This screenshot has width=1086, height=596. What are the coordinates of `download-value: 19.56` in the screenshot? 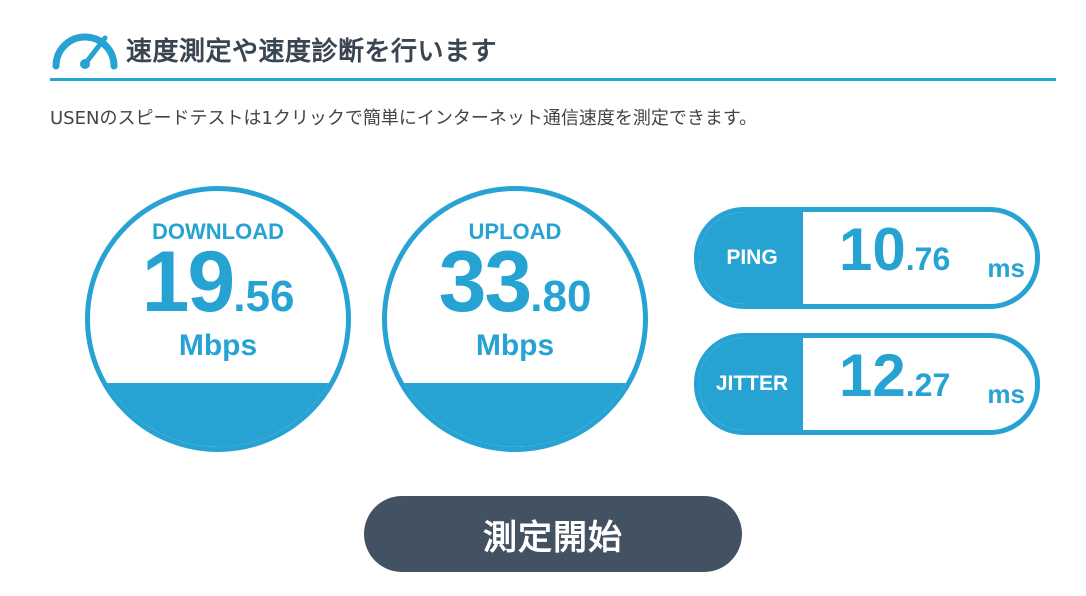 It's located at (218, 282).